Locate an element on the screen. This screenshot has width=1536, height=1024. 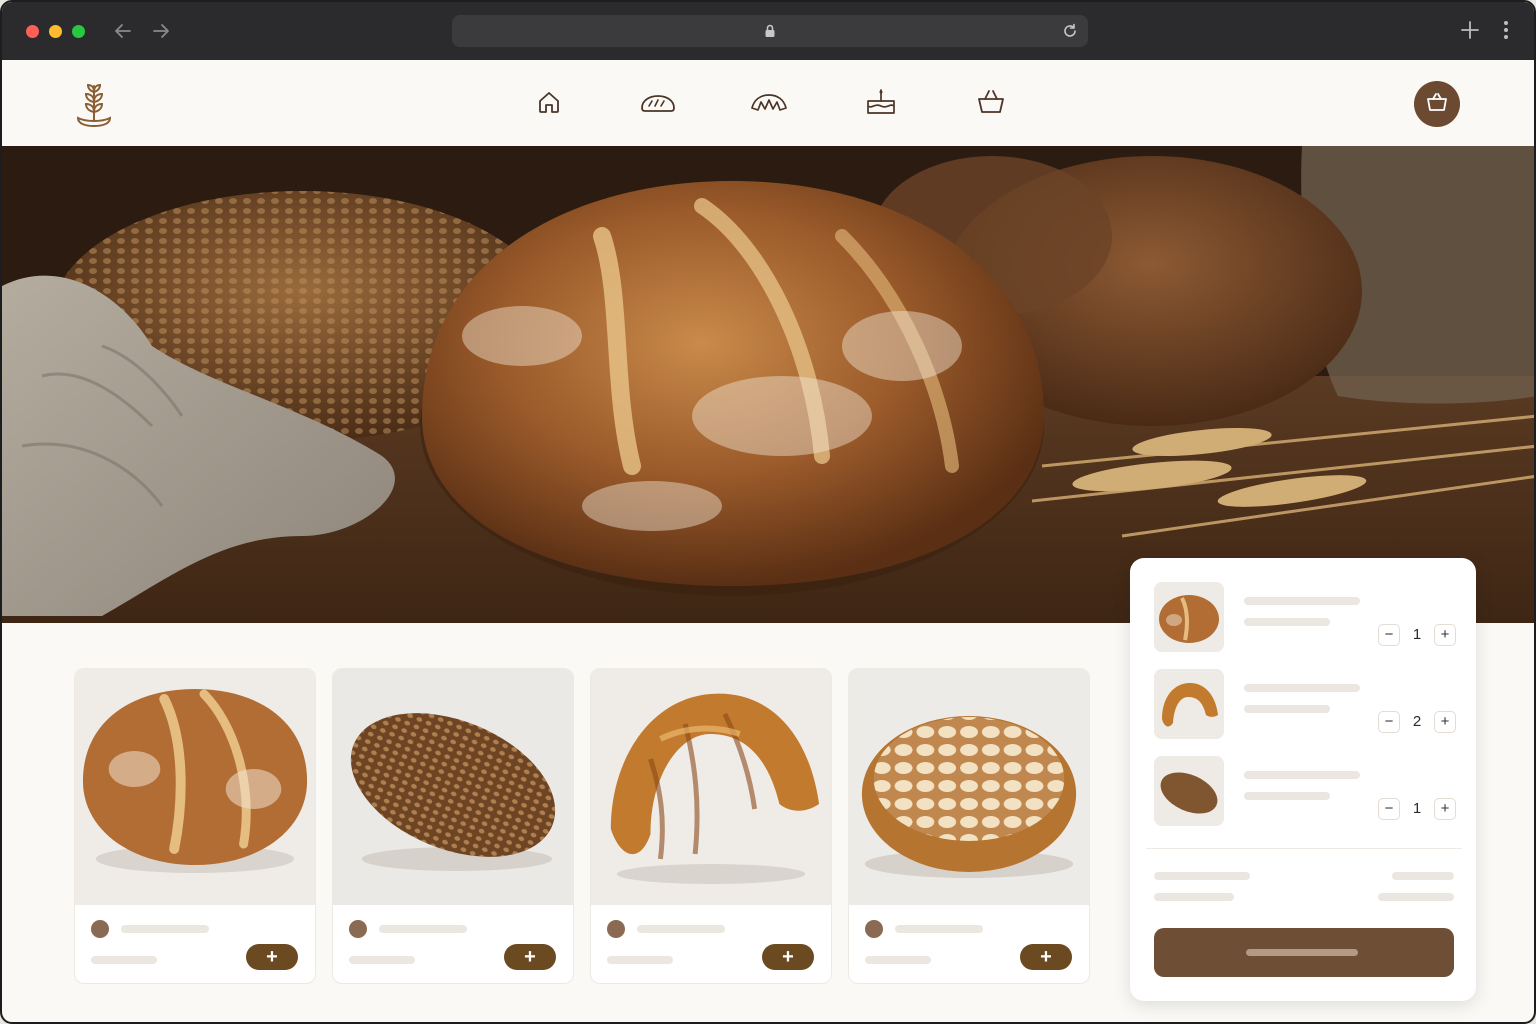
basket-icon is located at coordinates (991, 104).